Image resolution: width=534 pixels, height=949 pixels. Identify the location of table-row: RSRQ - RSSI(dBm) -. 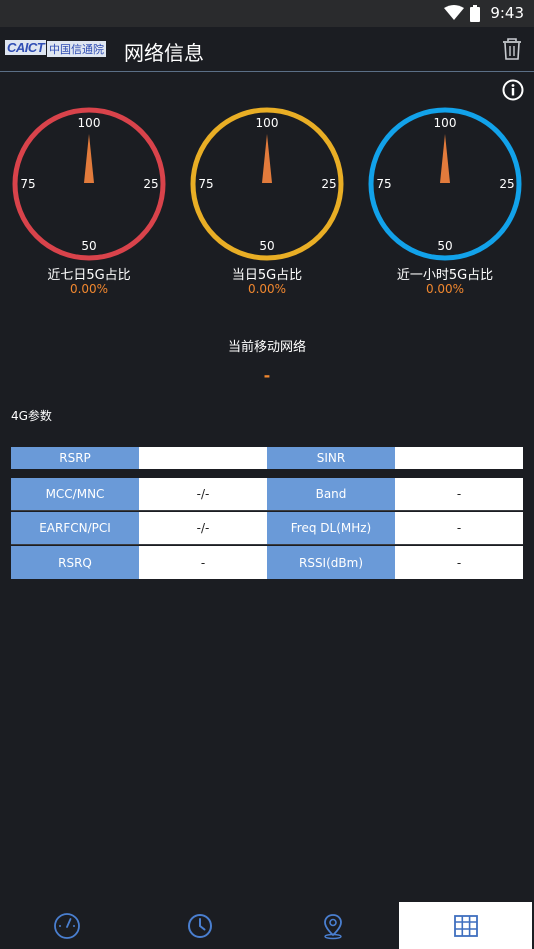
(267, 562).